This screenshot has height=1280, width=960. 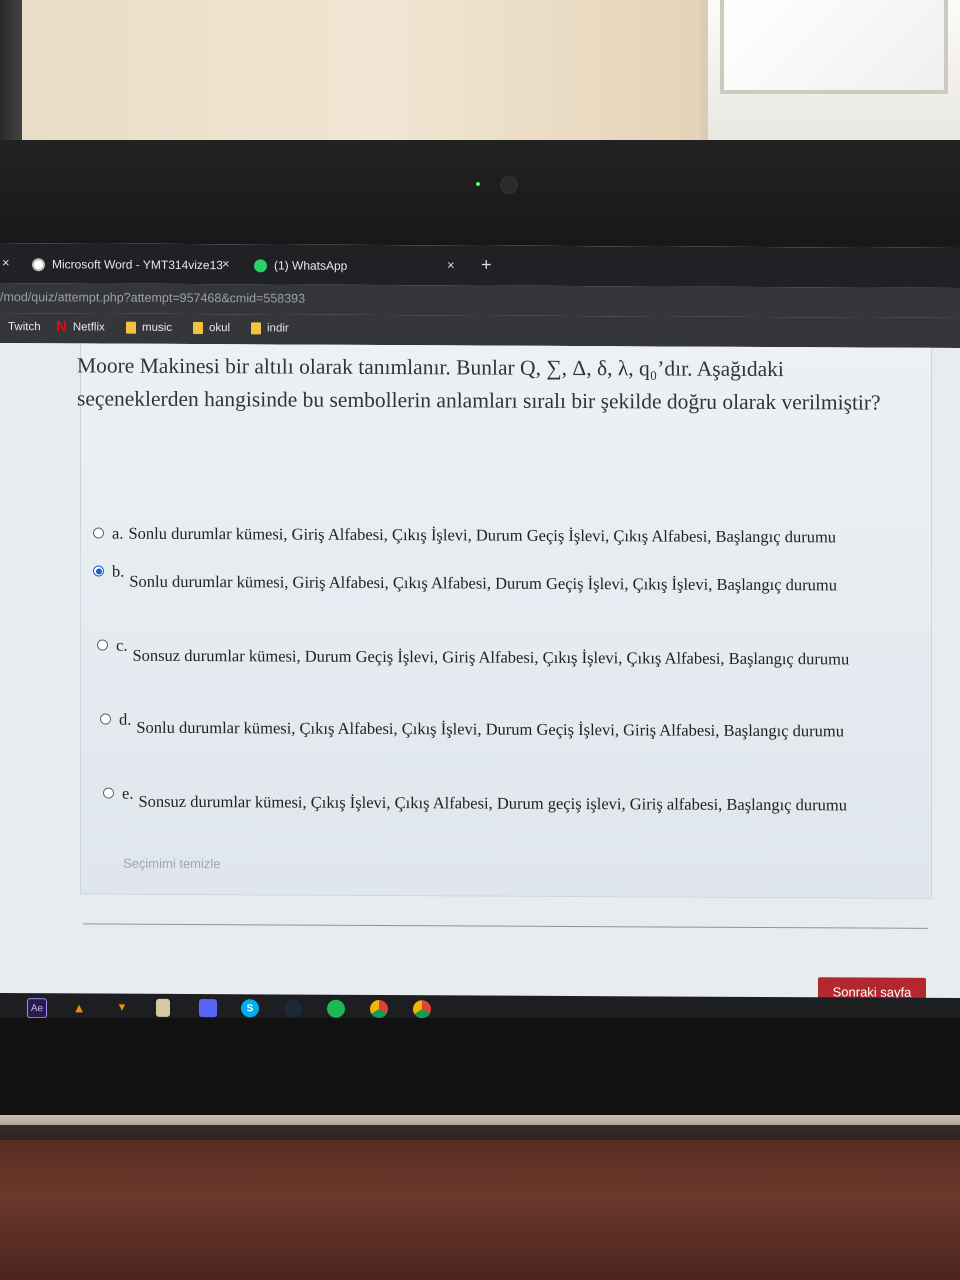 What do you see at coordinates (834, 47) in the screenshot?
I see `room-window-glass` at bounding box center [834, 47].